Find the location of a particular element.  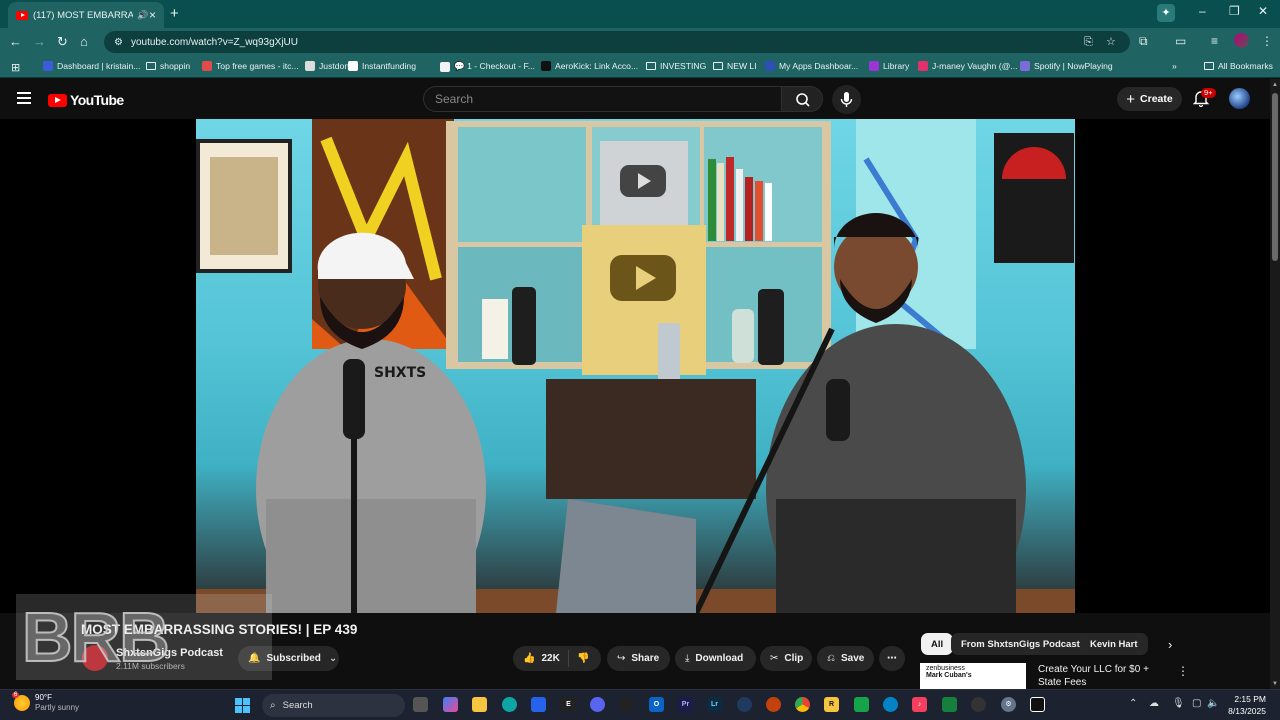

taskbar-search-input: ⌕ Search is located at coordinates (333, 705).